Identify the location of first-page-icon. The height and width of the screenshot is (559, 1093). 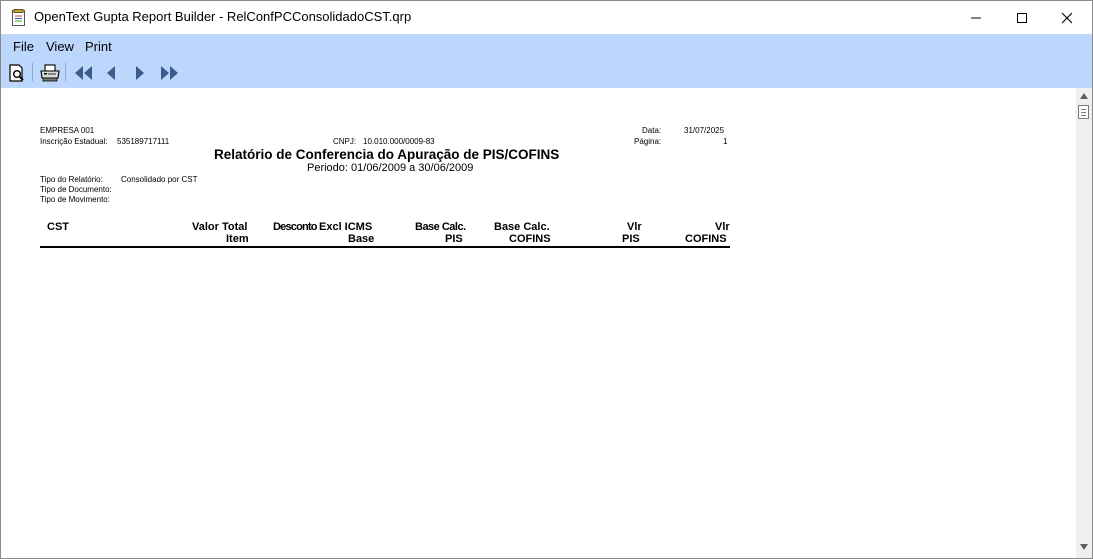
(84, 73).